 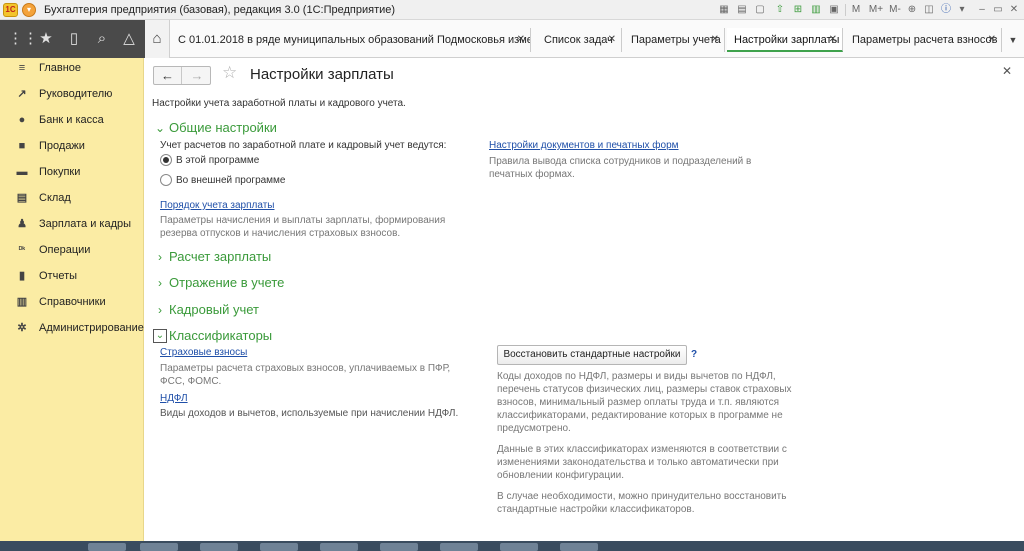 What do you see at coordinates (217, 205) in the screenshot?
I see `salary-order-link: Порядок учета зарплаты` at bounding box center [217, 205].